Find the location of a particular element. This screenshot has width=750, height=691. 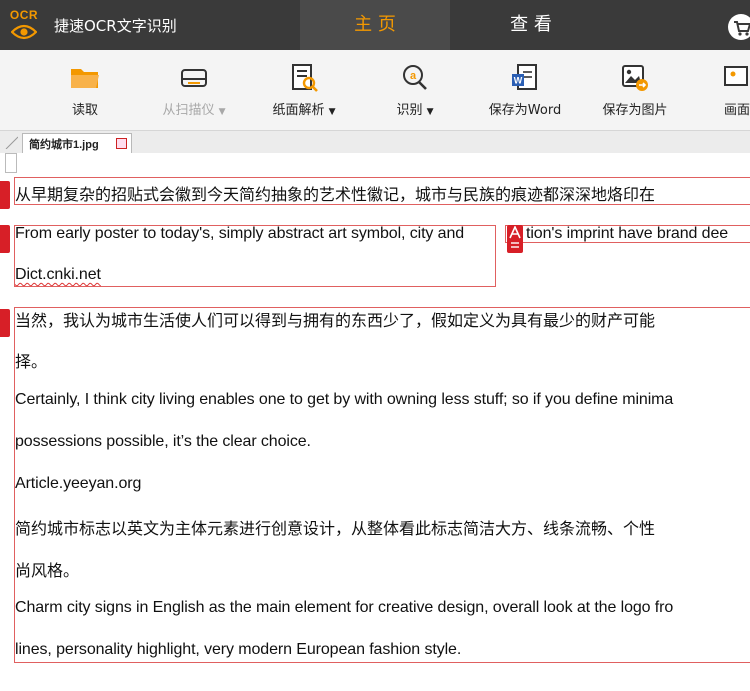

document-tab-label: 简约城市1.jpg is located at coordinates (64, 145).